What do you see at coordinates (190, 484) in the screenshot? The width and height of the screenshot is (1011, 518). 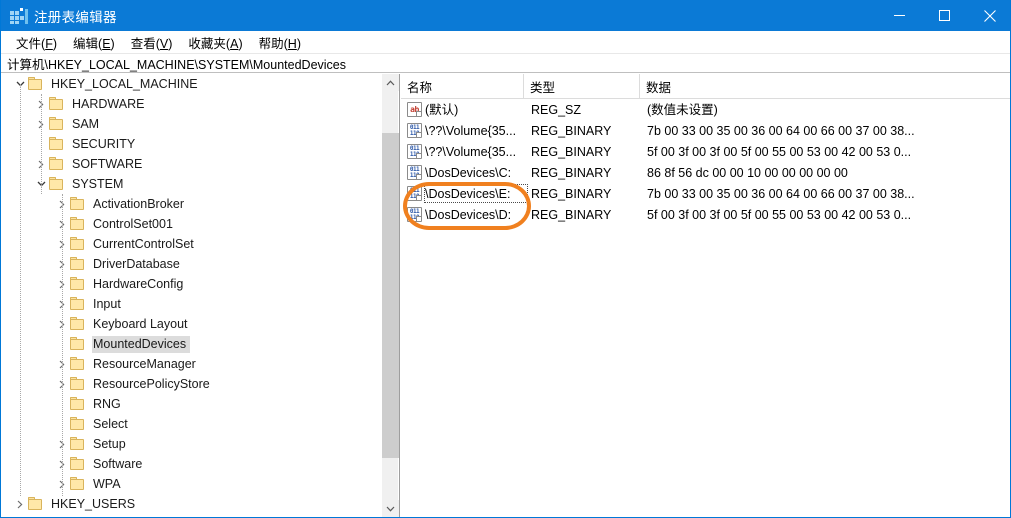 I see `tree-item-wpa: WPA` at bounding box center [190, 484].